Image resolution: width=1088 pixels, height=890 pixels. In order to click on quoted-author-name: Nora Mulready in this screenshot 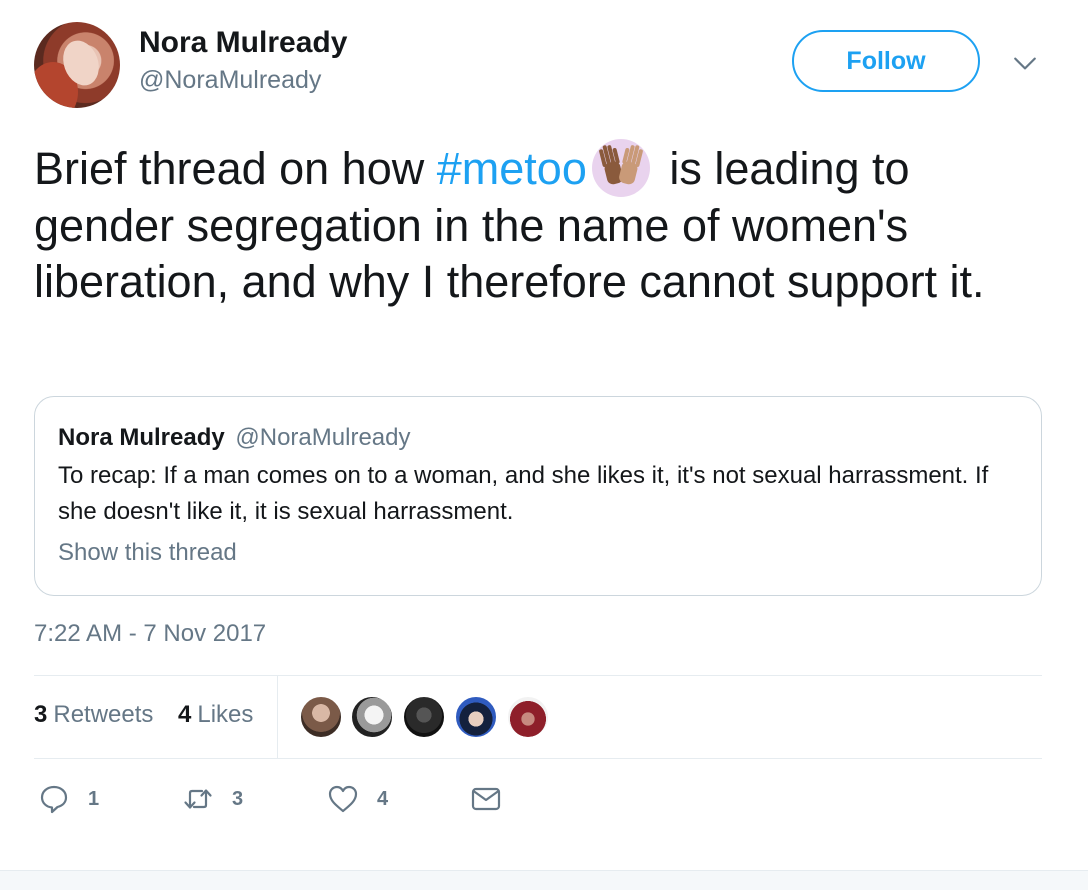, I will do `click(141, 437)`.